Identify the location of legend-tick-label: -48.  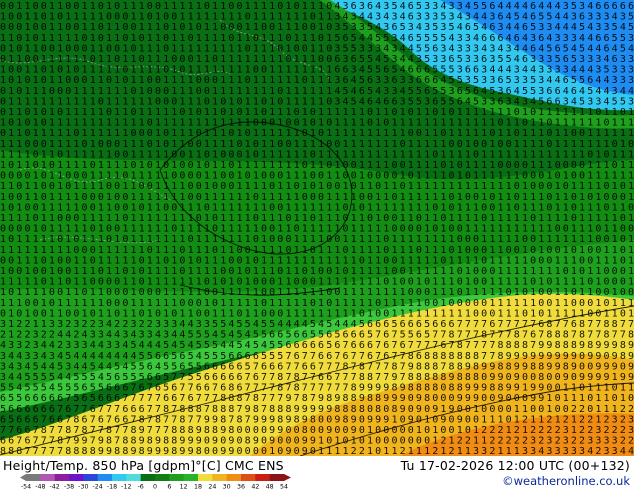
(40, 487).